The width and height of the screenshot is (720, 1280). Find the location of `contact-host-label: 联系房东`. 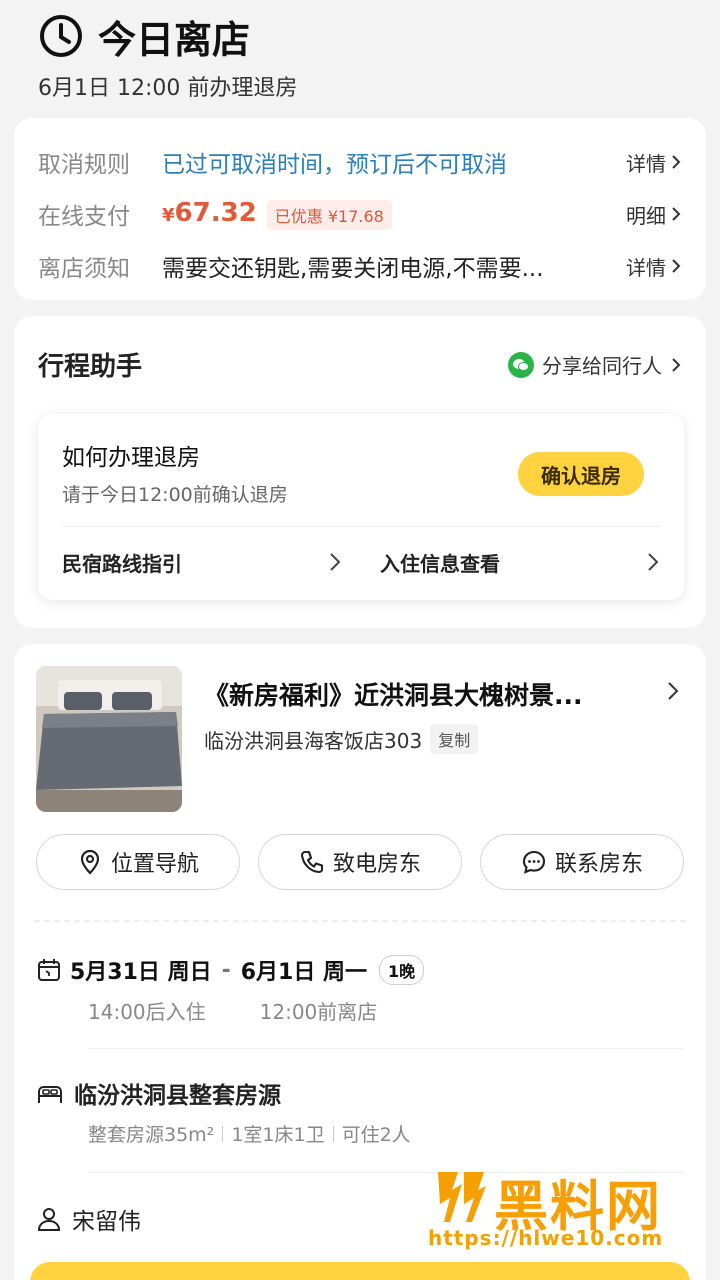

contact-host-label: 联系房东 is located at coordinates (598, 864).